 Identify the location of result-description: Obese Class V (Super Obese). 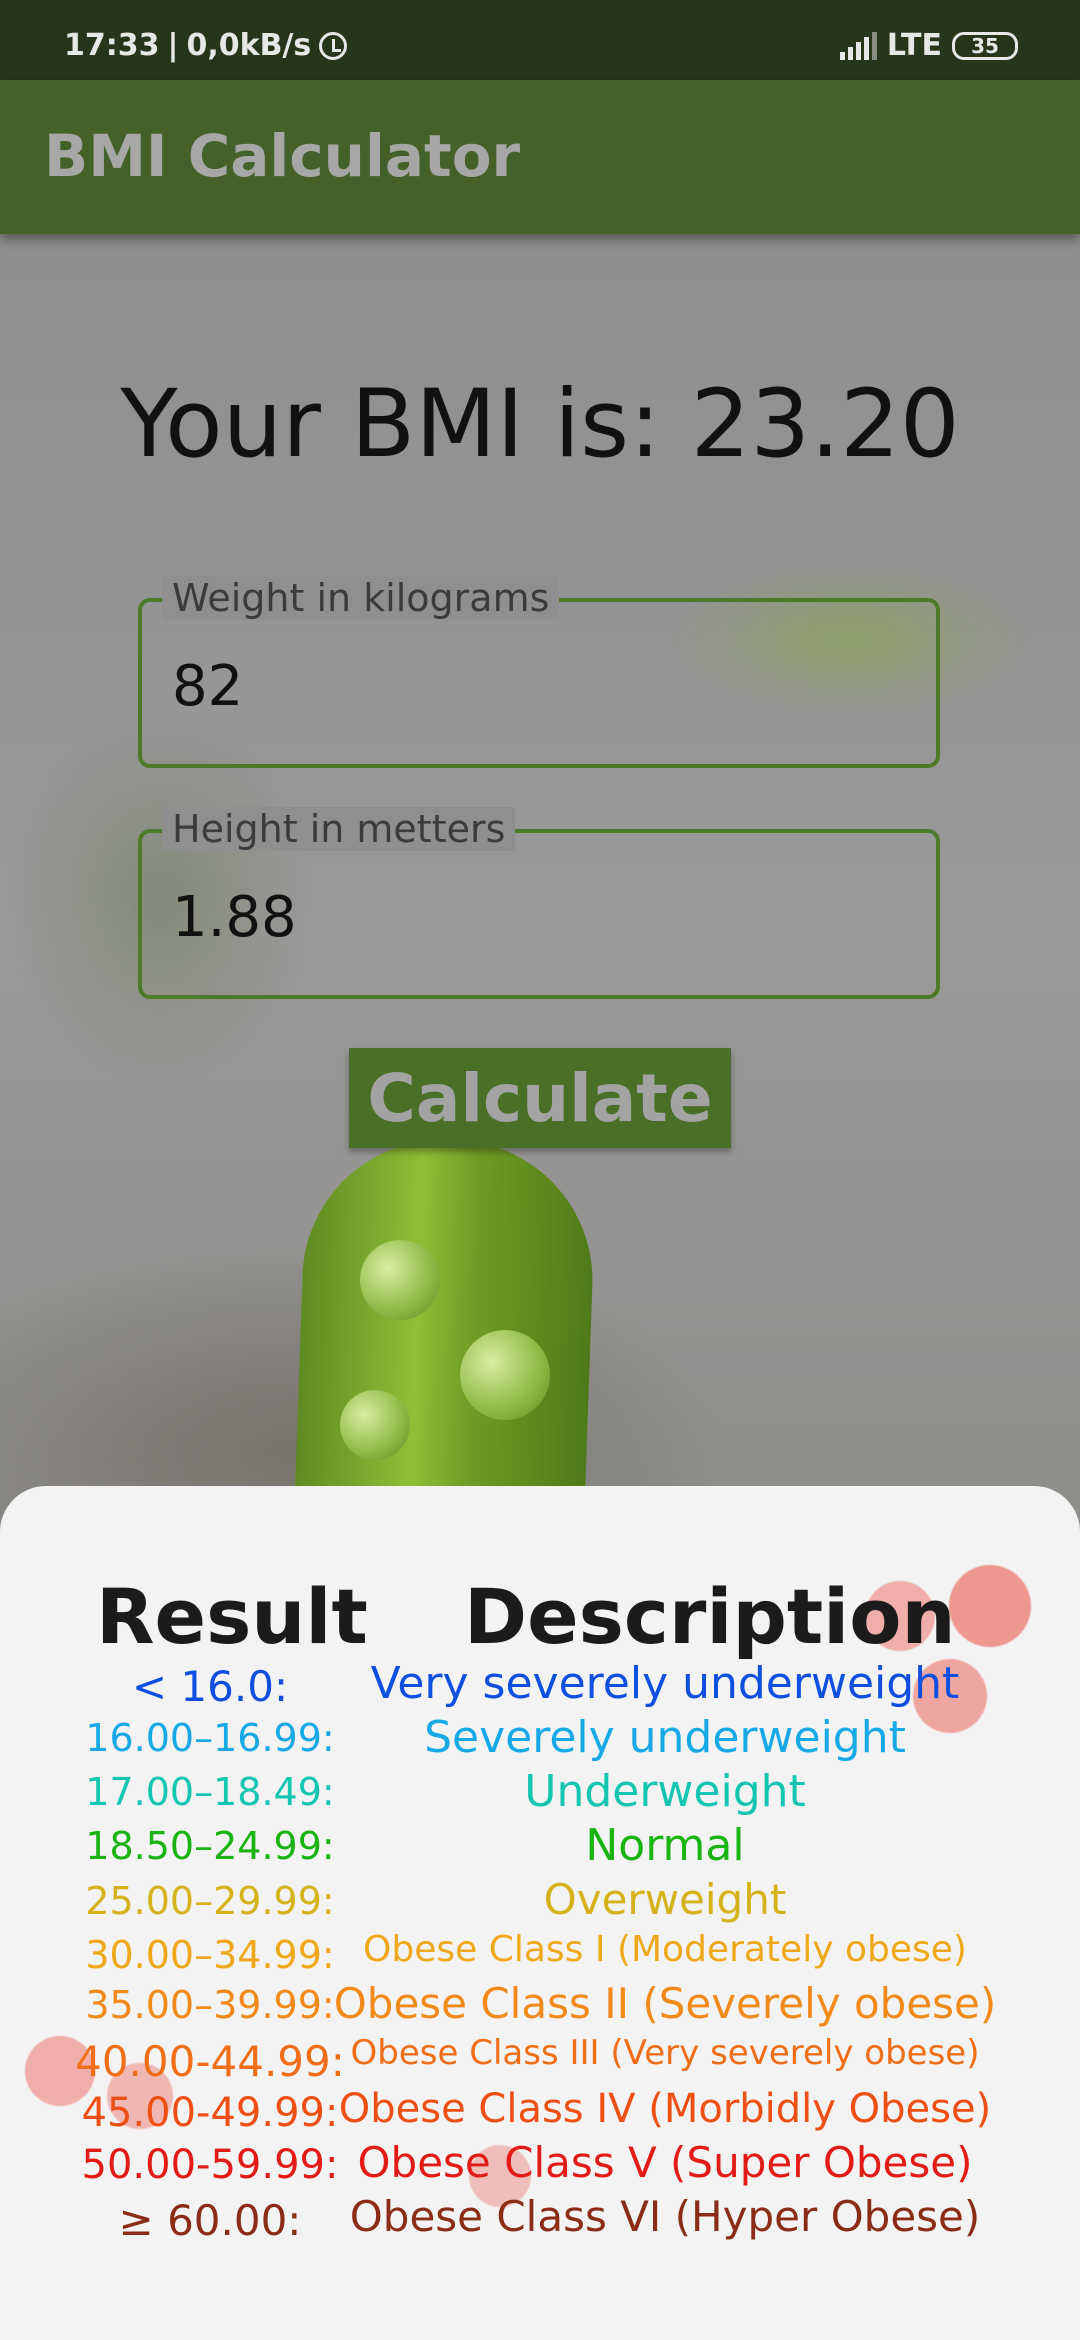
(665, 2162).